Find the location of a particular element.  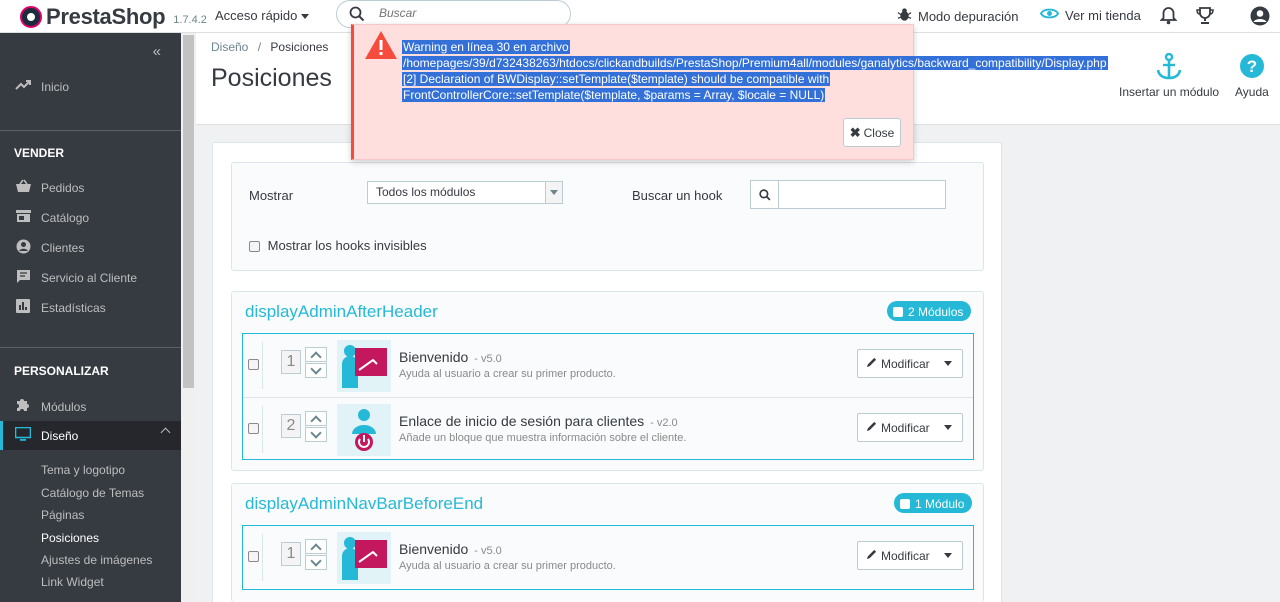

sidebar-item-customers: Clientes is located at coordinates (49, 248).